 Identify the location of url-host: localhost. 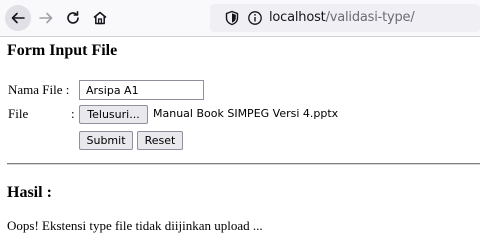
(297, 17).